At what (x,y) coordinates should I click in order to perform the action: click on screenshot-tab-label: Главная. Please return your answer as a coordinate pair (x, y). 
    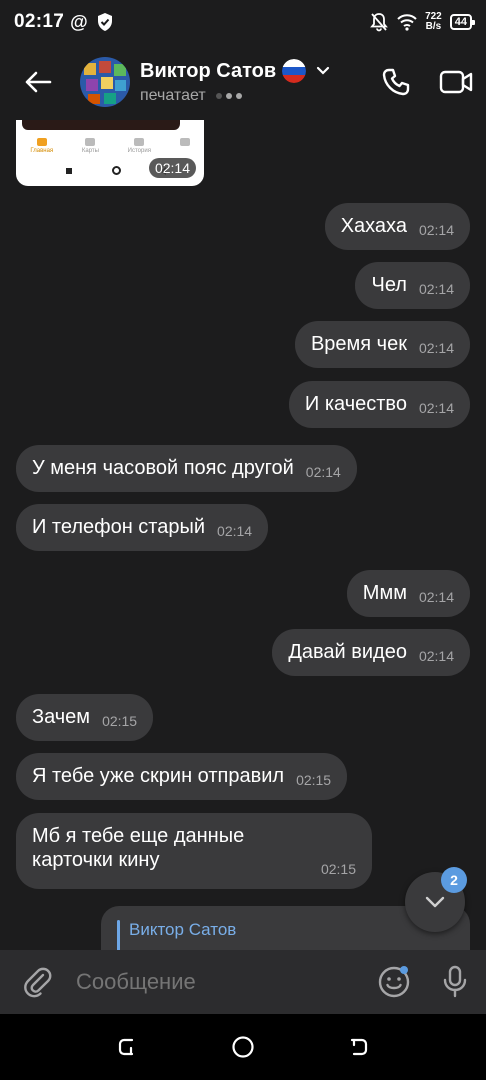
    Looking at the image, I should click on (42, 151).